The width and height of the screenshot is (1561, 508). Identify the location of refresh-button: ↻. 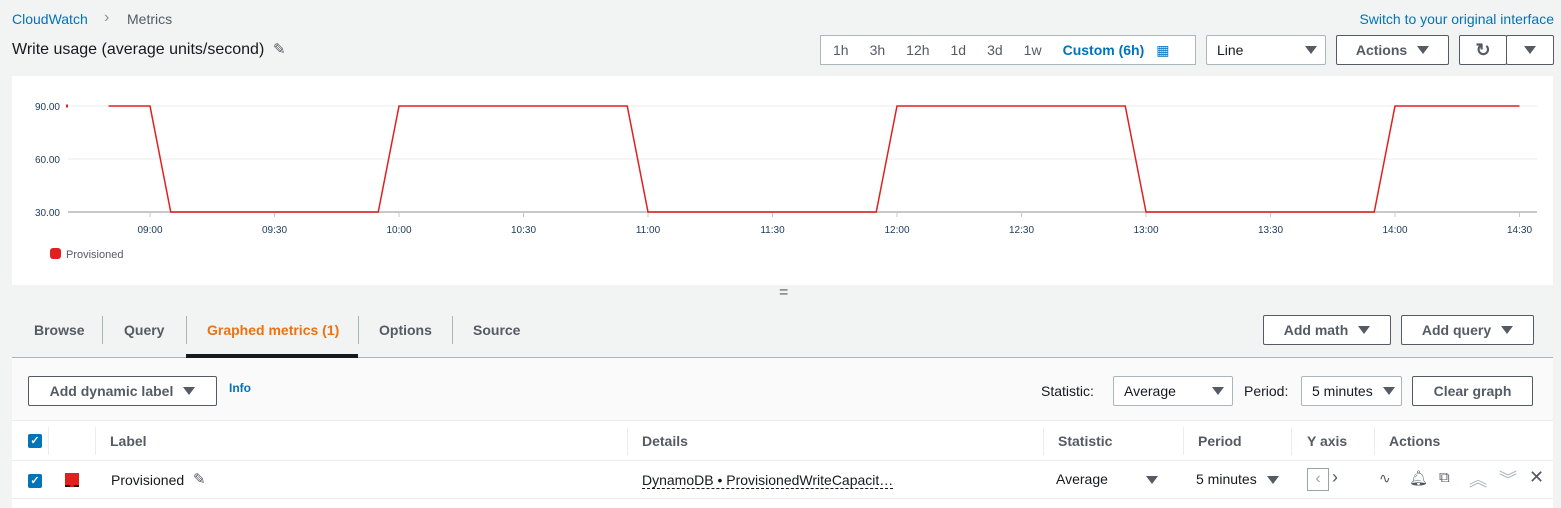
(1483, 50).